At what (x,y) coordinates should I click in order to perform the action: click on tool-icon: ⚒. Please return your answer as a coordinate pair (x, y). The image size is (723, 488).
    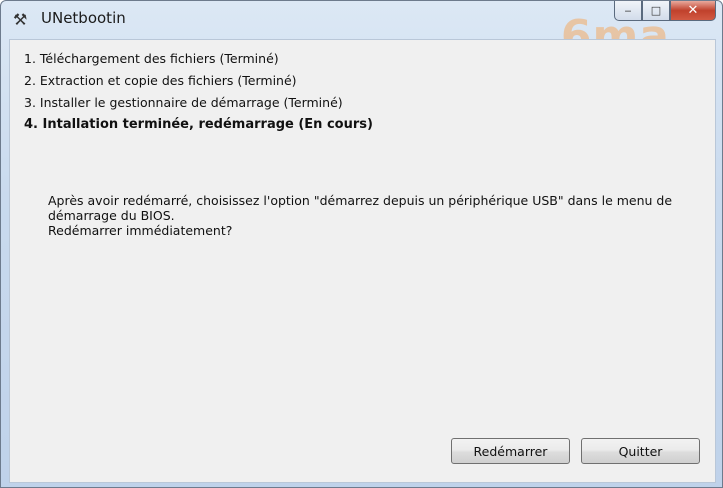
    Looking at the image, I should click on (20, 19).